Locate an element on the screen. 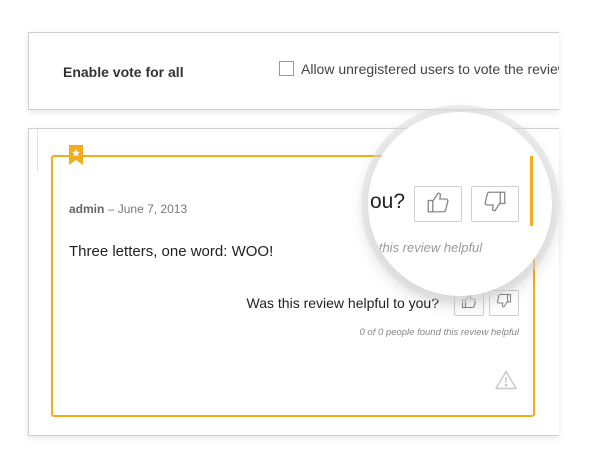 This screenshot has height=470, width=600. thumbs-down-button is located at coordinates (504, 303).